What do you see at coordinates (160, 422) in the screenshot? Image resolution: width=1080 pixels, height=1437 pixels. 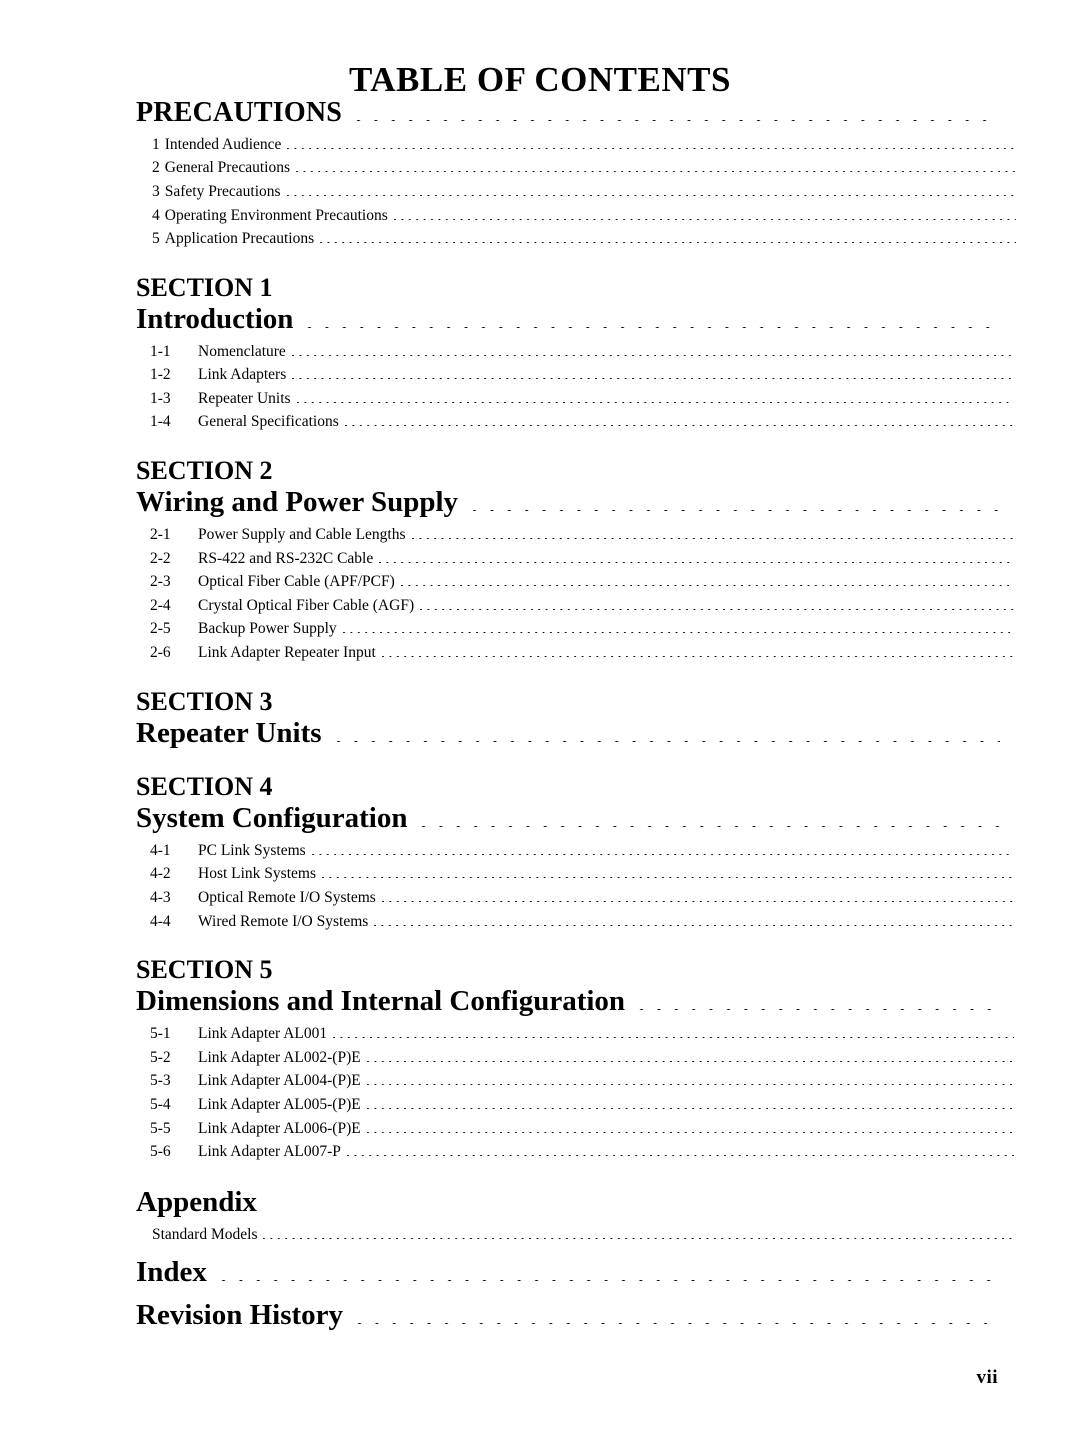 I see `toc-sub-number: 1-4` at bounding box center [160, 422].